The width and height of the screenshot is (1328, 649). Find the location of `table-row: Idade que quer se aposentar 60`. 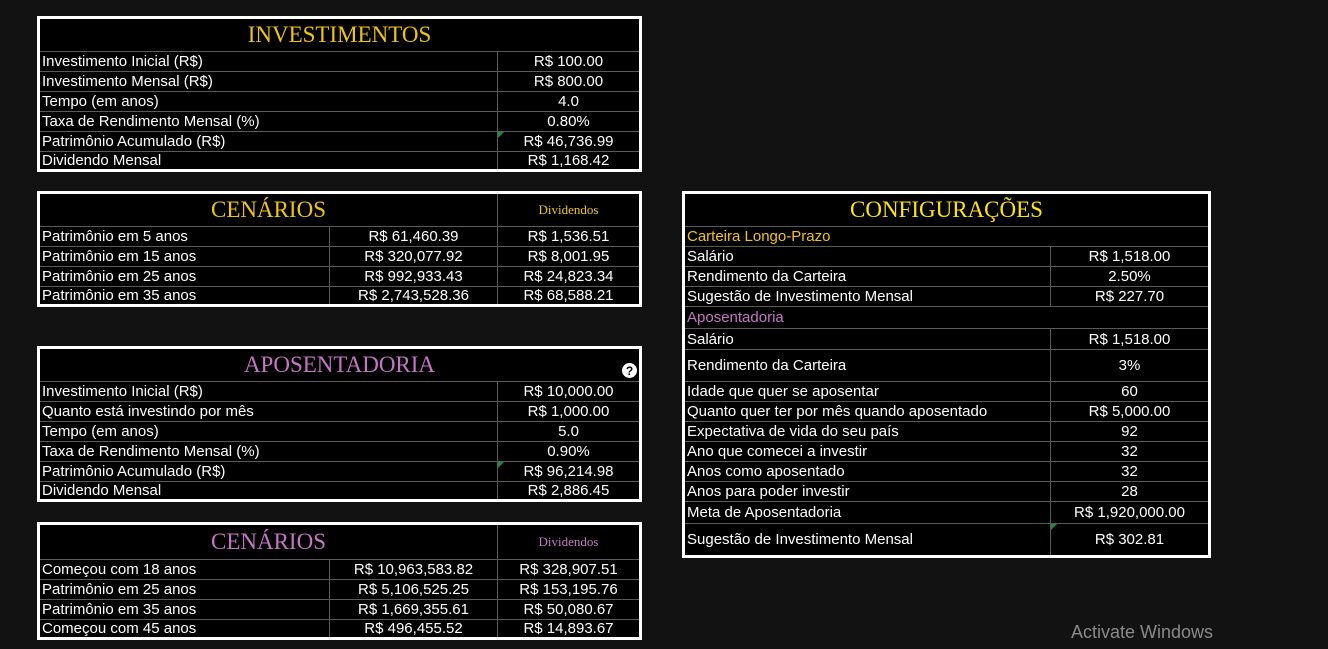

table-row: Idade que quer se aposentar 60 is located at coordinates (946, 392).